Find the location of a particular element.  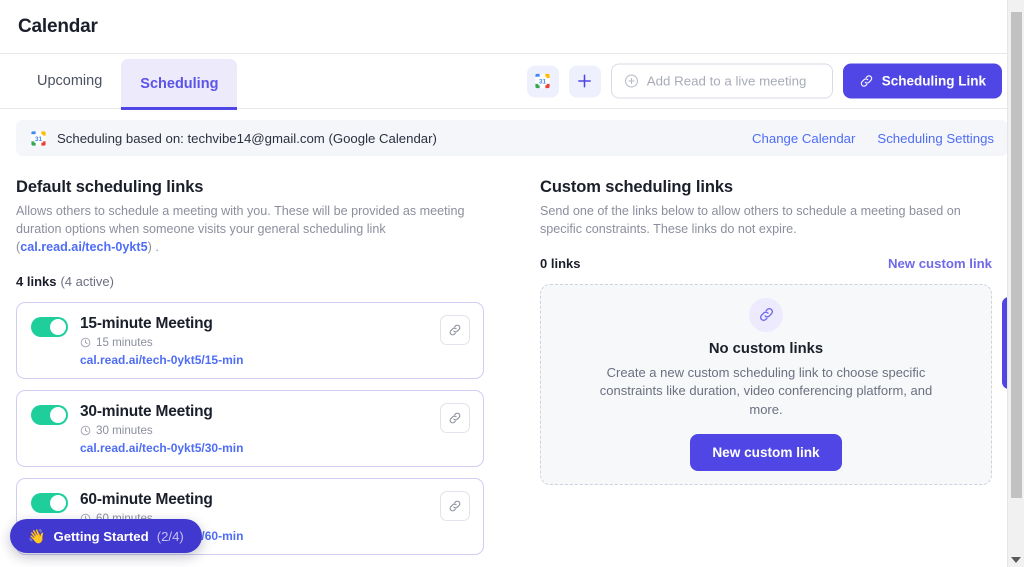

empty-state-title: No custom links is located at coordinates (766, 348).